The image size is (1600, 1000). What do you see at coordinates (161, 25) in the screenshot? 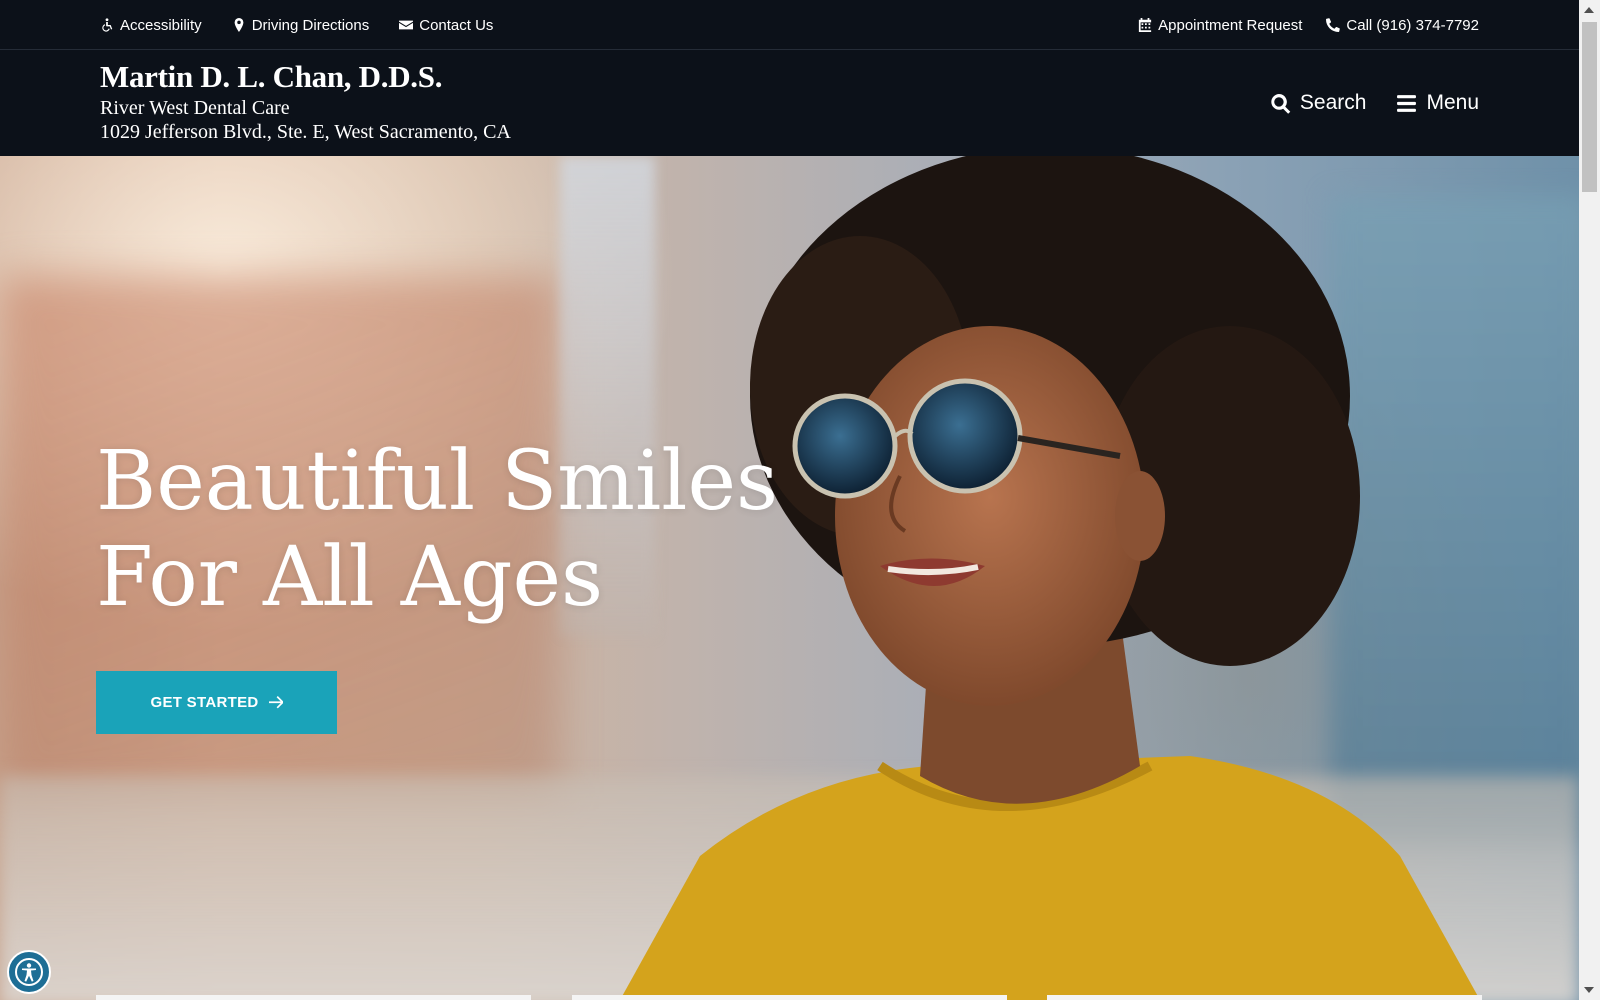
I see `accessibility-link-label: Accessibility` at bounding box center [161, 25].